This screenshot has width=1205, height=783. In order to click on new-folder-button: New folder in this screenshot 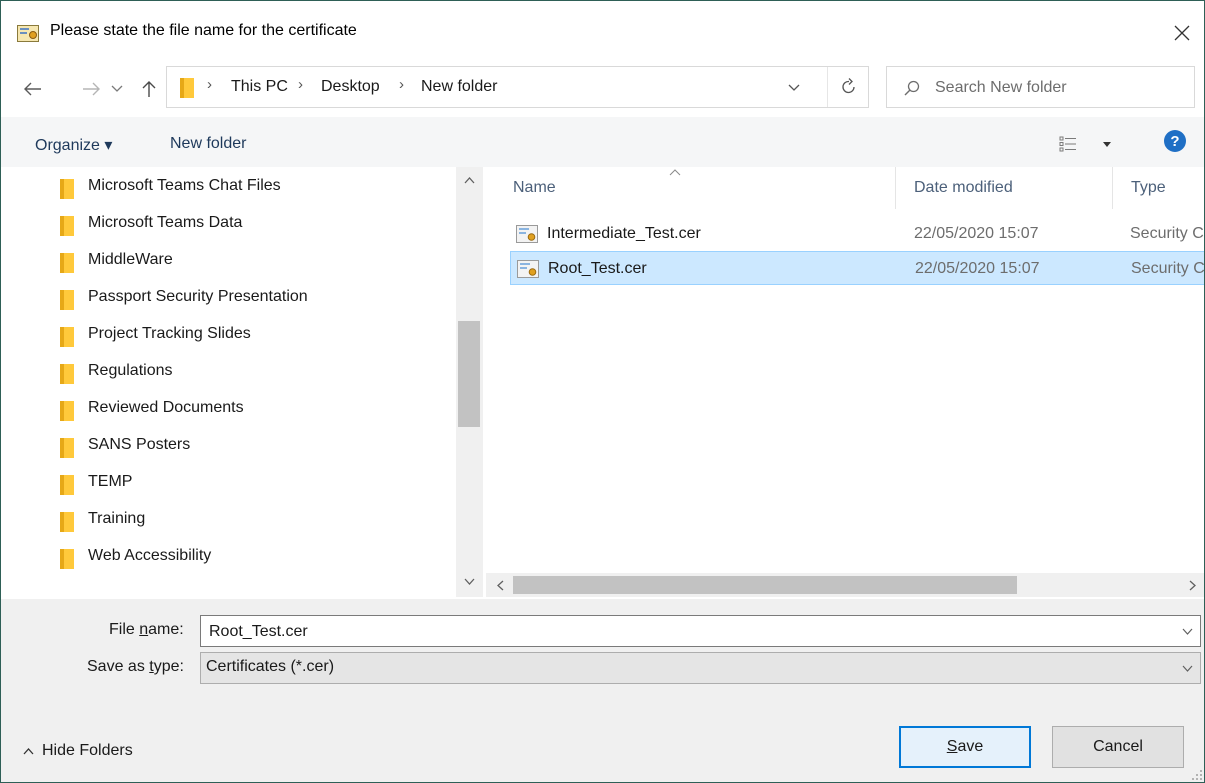, I will do `click(208, 144)`.